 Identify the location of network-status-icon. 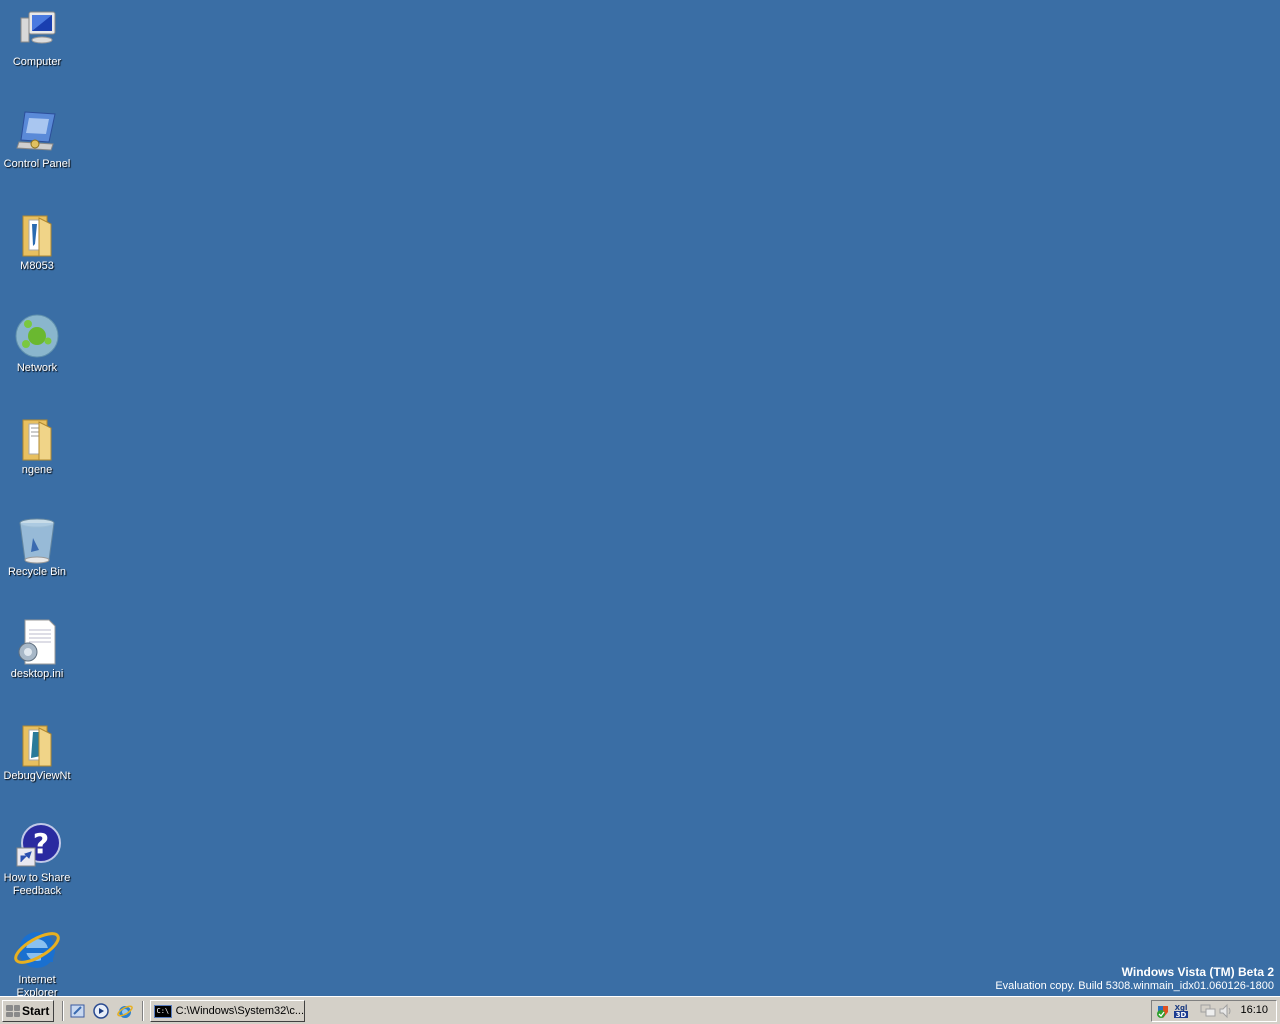
(1208, 1011).